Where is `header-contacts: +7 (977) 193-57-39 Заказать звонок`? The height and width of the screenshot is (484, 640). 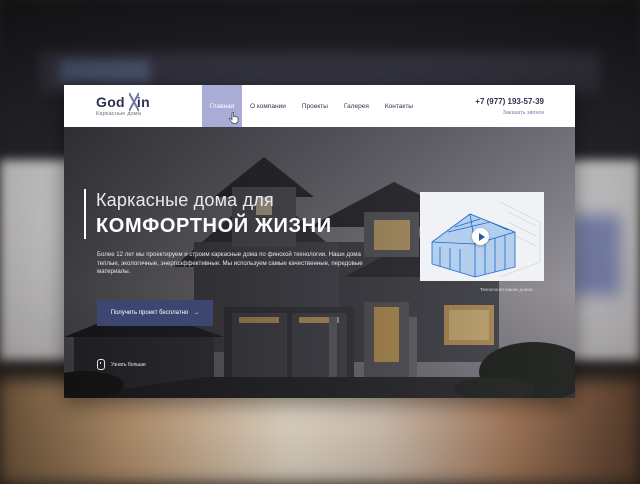
header-contacts: +7 (977) 193-57-39 Заказать звонок is located at coordinates (509, 106).